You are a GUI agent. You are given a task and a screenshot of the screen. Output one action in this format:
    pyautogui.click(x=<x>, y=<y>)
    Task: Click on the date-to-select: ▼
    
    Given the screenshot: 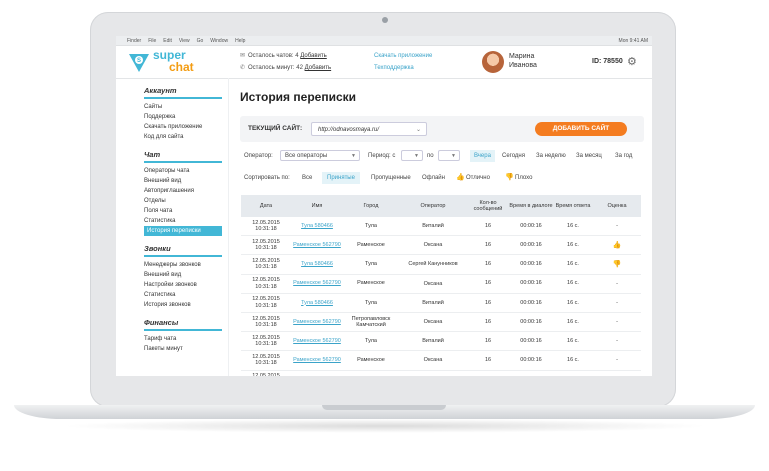 What is the action you would take?
    pyautogui.click(x=449, y=155)
    